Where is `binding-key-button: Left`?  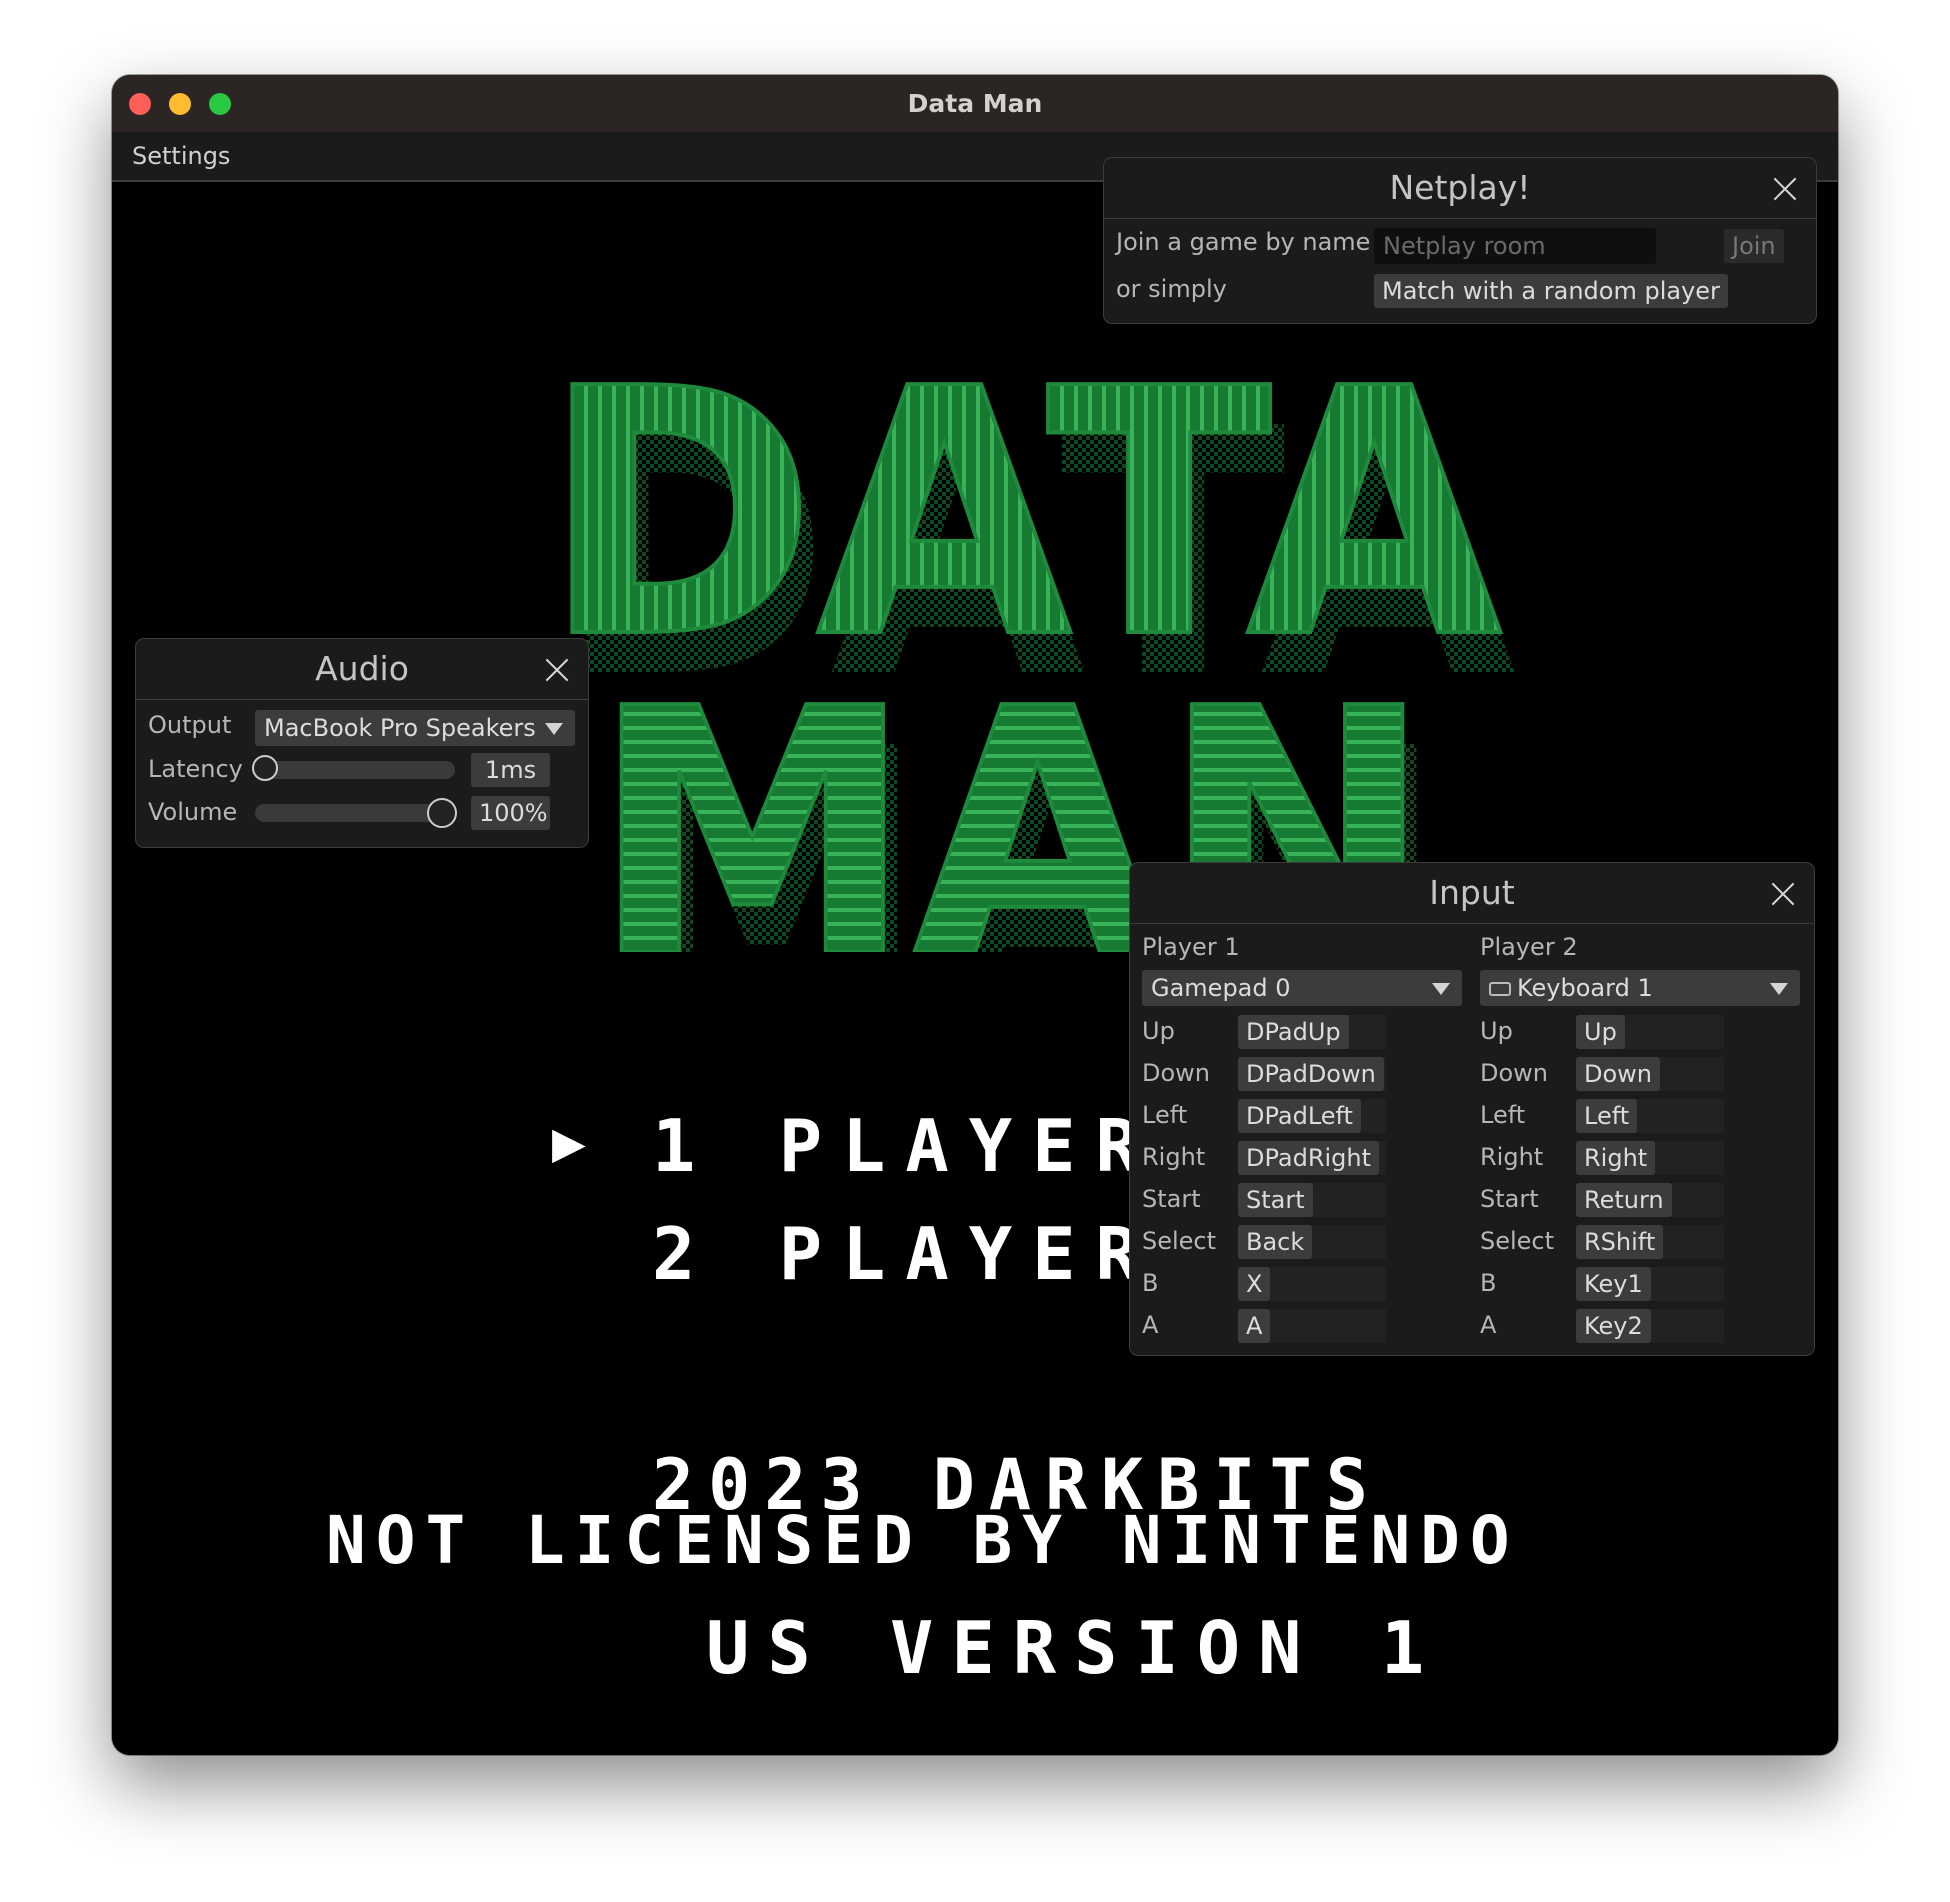
binding-key-button: Left is located at coordinates (1607, 1116).